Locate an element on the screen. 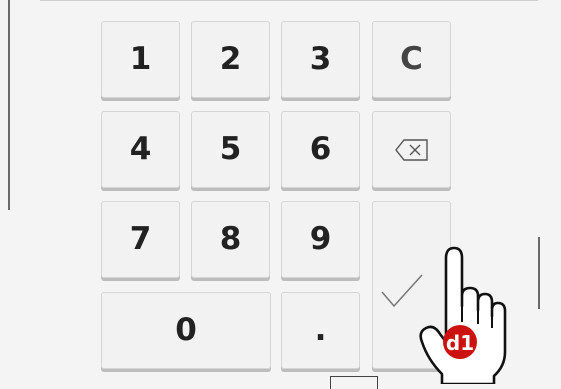 This screenshot has height=389, width=561. clear-button: C is located at coordinates (411, 59).